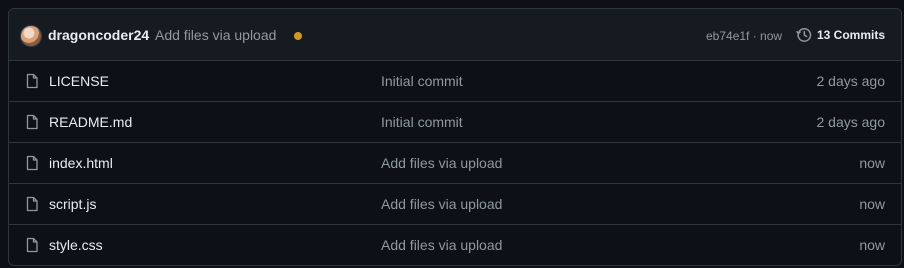 The height and width of the screenshot is (268, 904). I want to click on file-row: style.css Add files via upload now, so click(455, 245).